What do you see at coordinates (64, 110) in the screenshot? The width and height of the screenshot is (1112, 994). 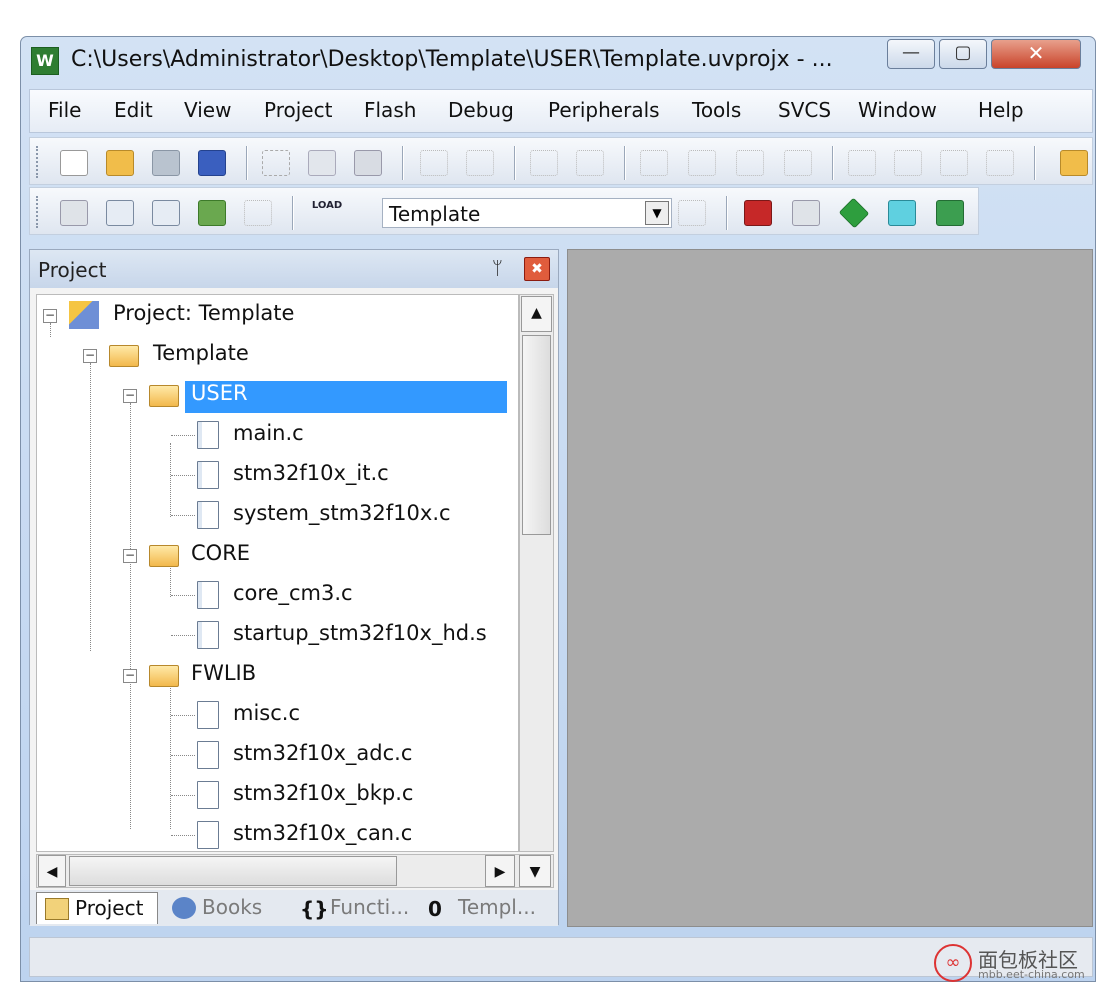 I see `menu-file: File` at bounding box center [64, 110].